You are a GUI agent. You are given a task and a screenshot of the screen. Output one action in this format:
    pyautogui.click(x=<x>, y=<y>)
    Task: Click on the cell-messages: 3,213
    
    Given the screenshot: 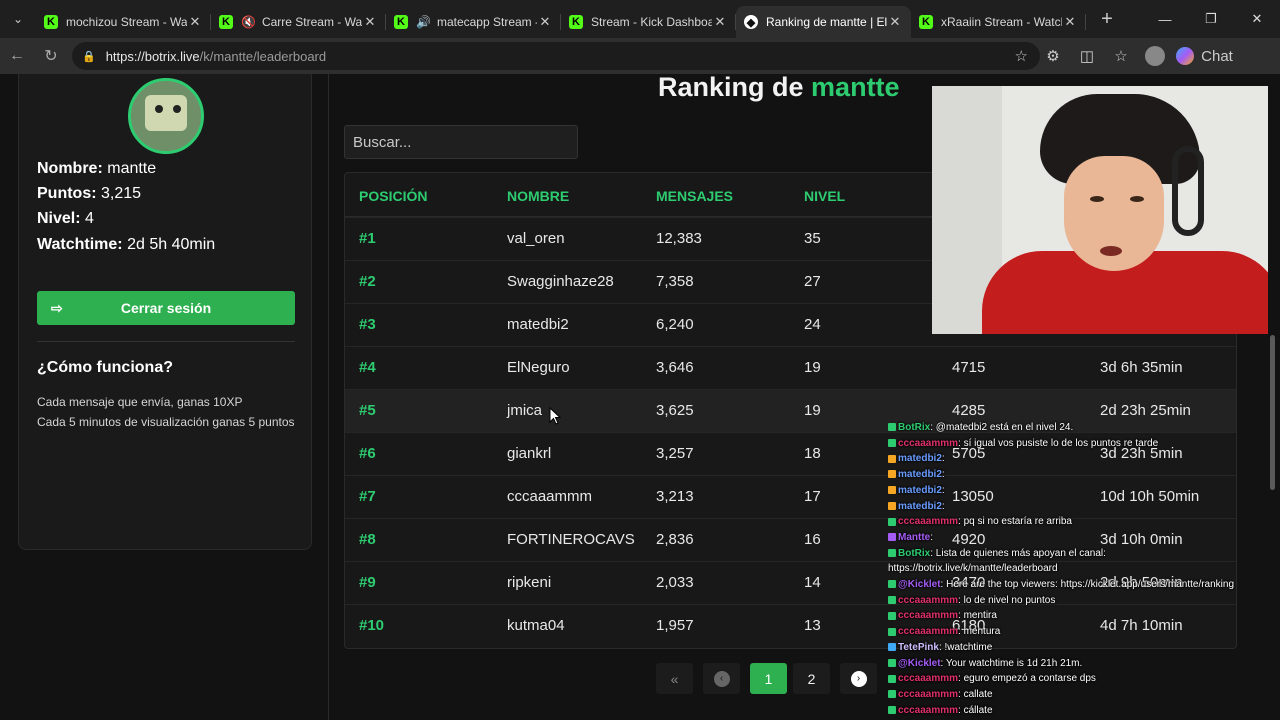 What is the action you would take?
    pyautogui.click(x=675, y=496)
    